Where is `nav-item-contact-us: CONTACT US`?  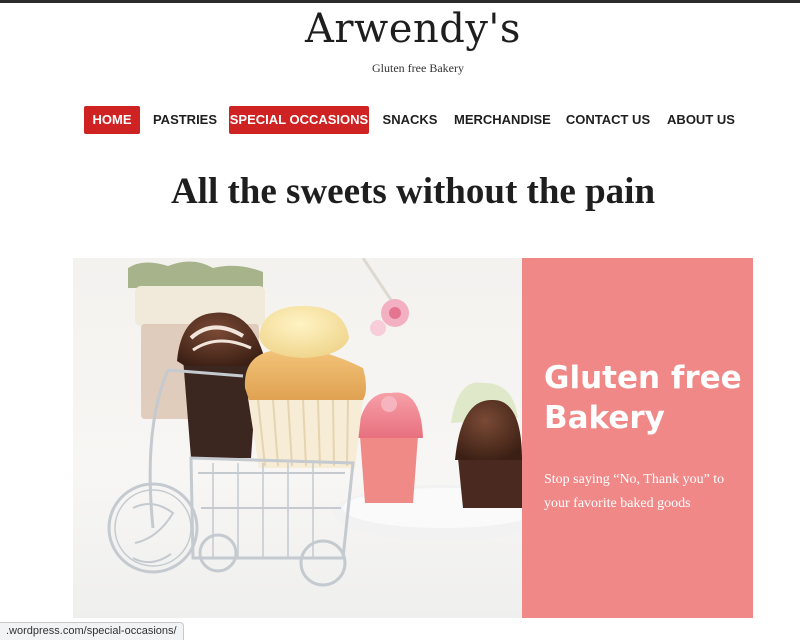 nav-item-contact-us: CONTACT US is located at coordinates (608, 120).